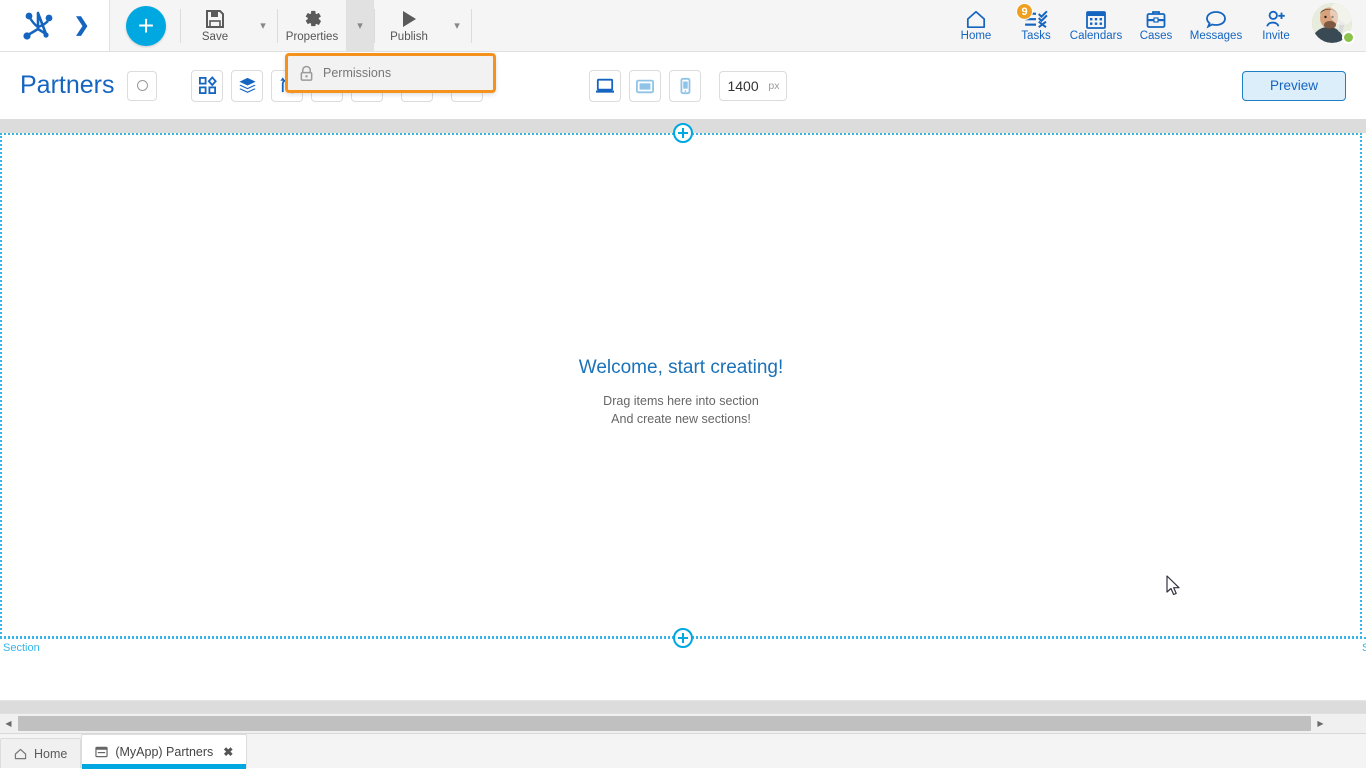  I want to click on nav-tasks-label: Tasks, so click(1036, 35).